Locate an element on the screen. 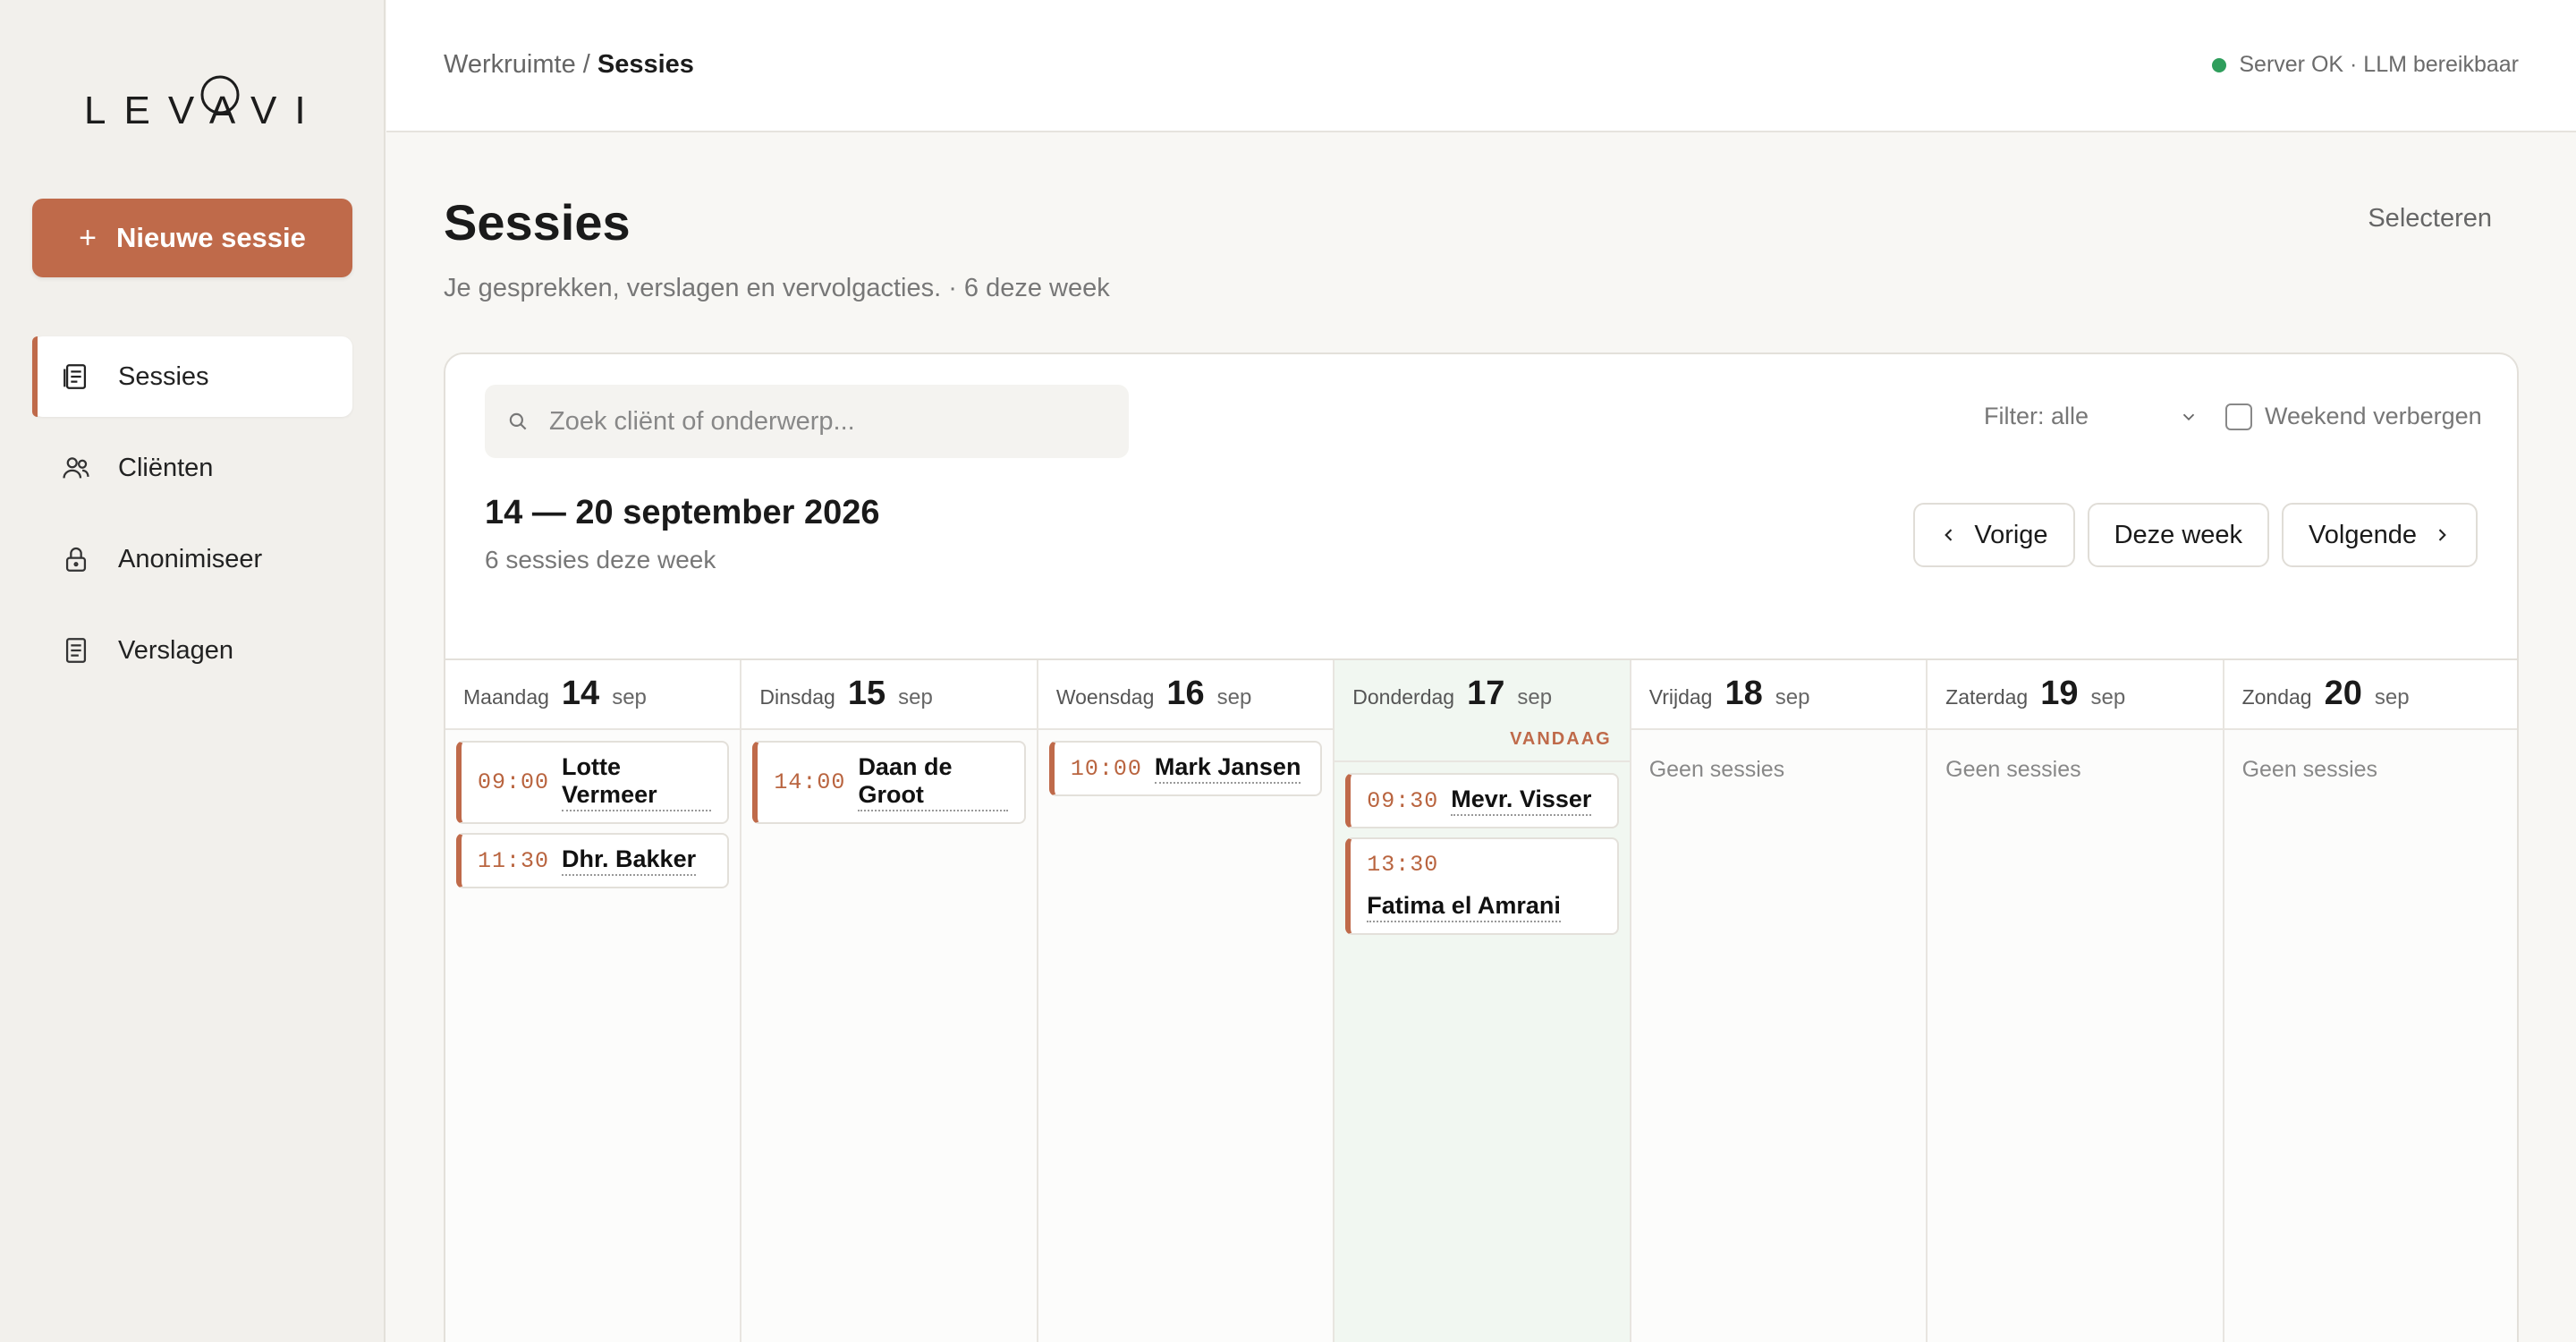  breadcrumb-current: Sessies is located at coordinates (645, 64).